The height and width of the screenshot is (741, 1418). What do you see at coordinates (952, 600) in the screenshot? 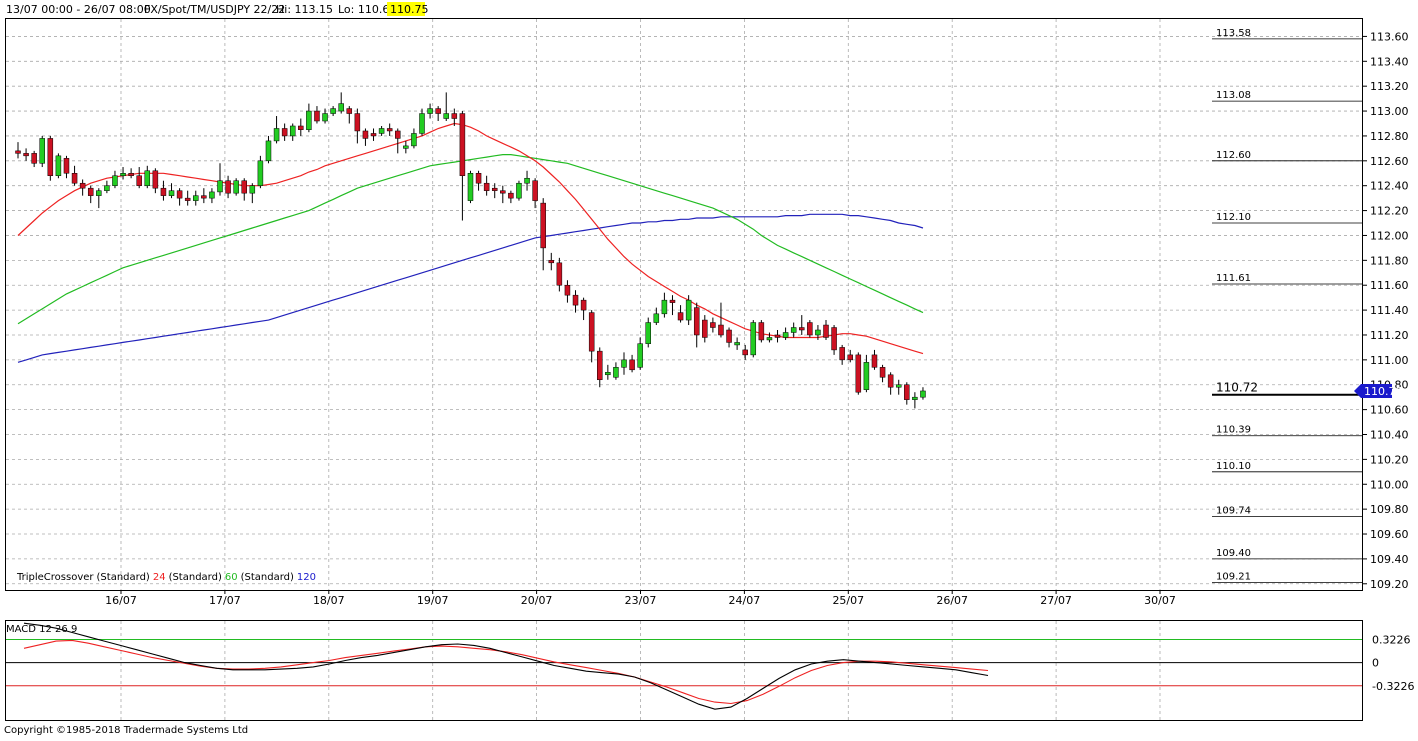
I see `date-axis-label: 26/07` at bounding box center [952, 600].